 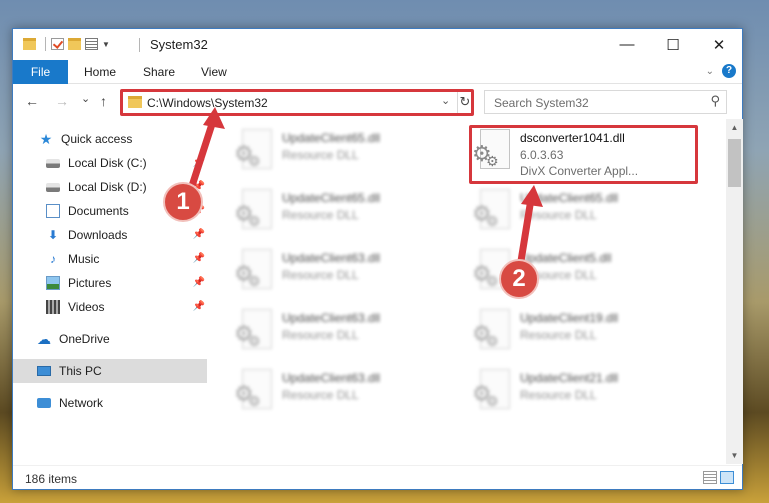 What do you see at coordinates (44, 371) in the screenshot?
I see `this-pc-icon` at bounding box center [44, 371].